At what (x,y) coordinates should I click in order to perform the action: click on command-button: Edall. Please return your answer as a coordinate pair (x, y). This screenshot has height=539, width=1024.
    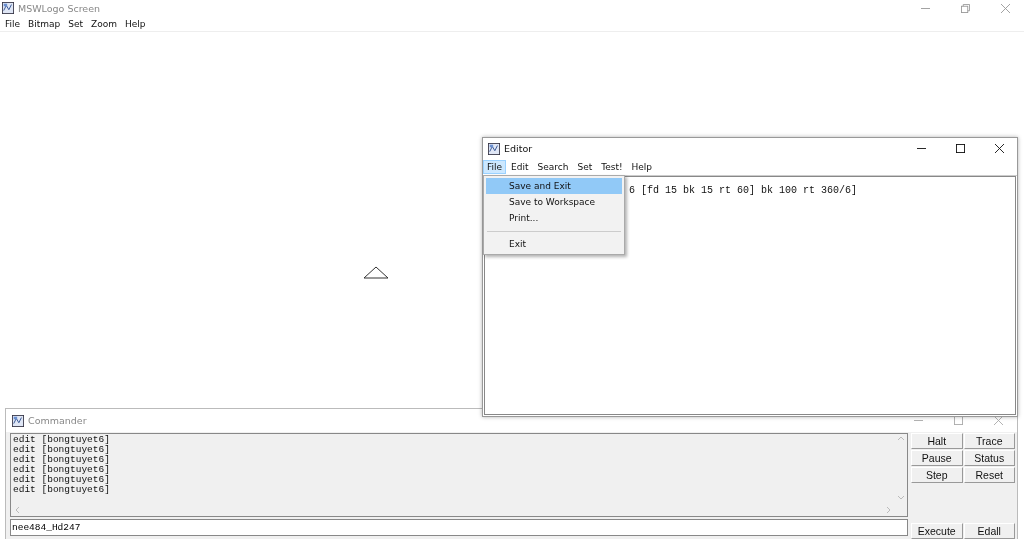
    Looking at the image, I should click on (989, 531).